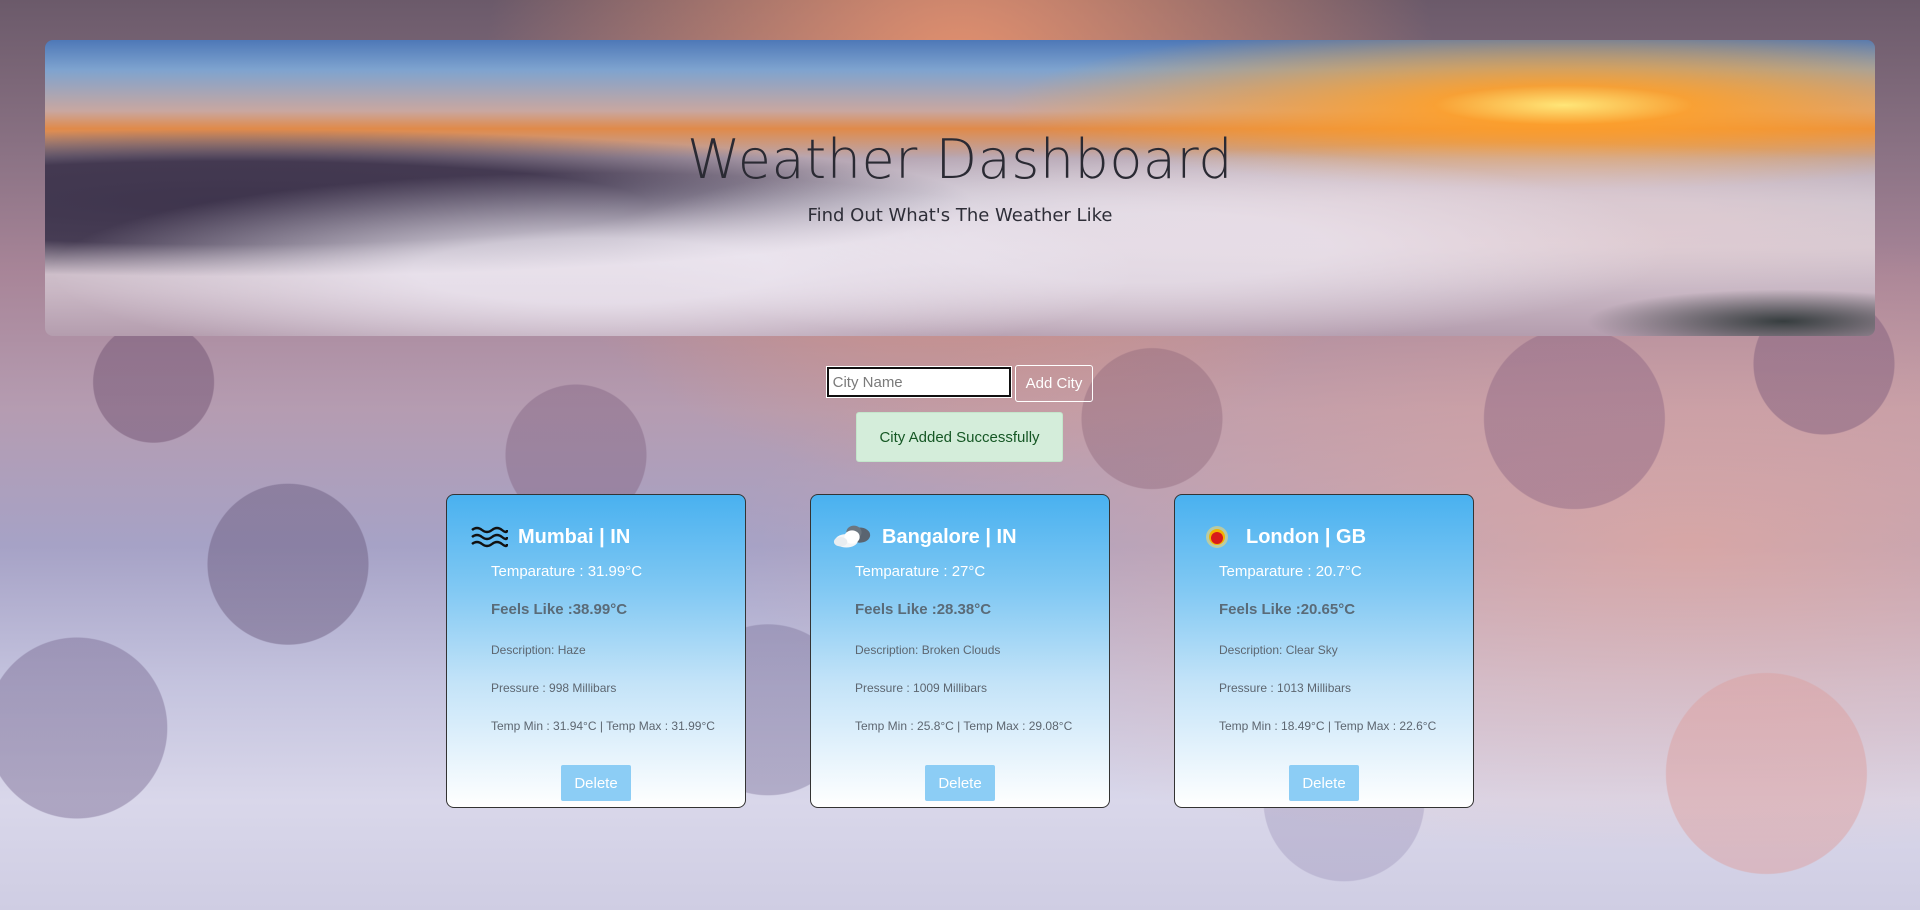 The image size is (1920, 910). What do you see at coordinates (960, 159) in the screenshot?
I see `page-title: Weather Dashboard` at bounding box center [960, 159].